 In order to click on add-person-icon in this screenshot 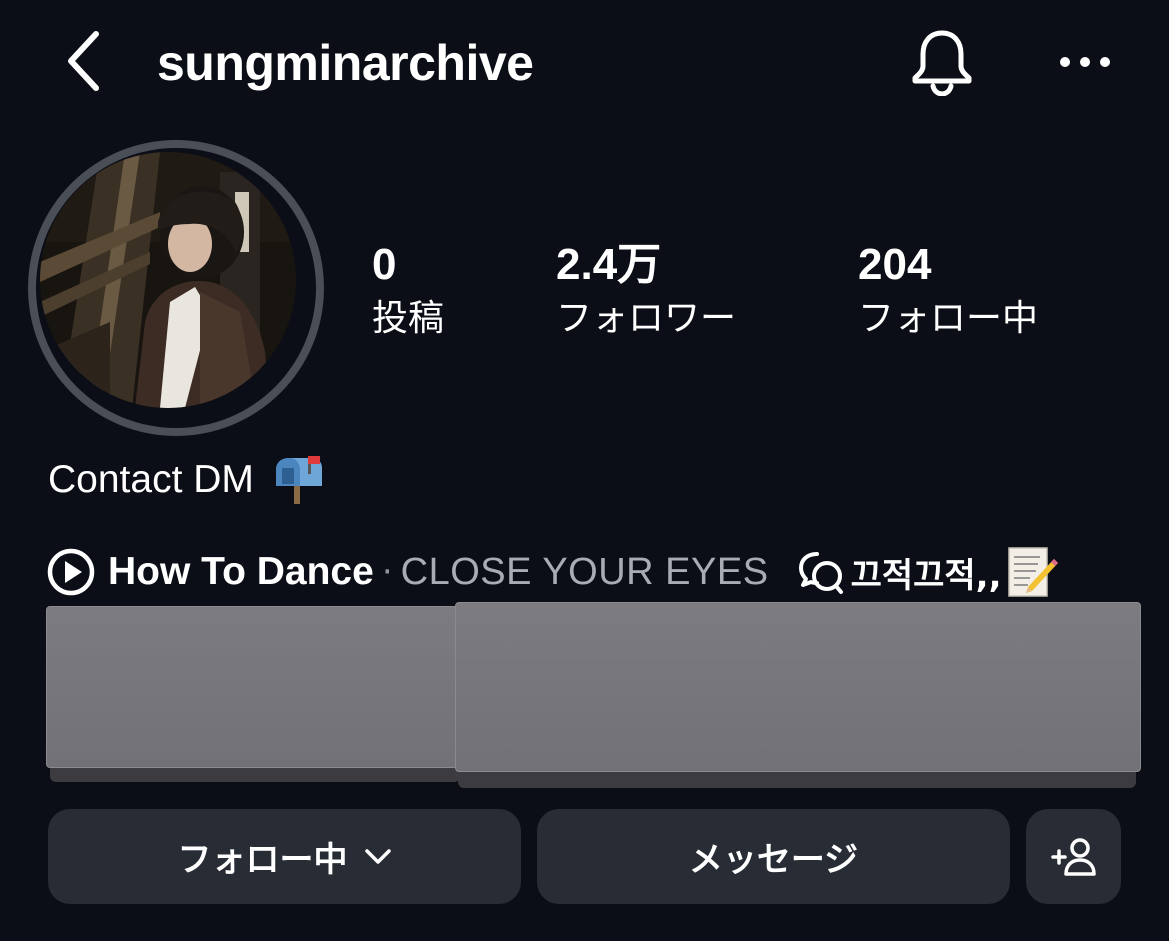, I will do `click(1073, 856)`.